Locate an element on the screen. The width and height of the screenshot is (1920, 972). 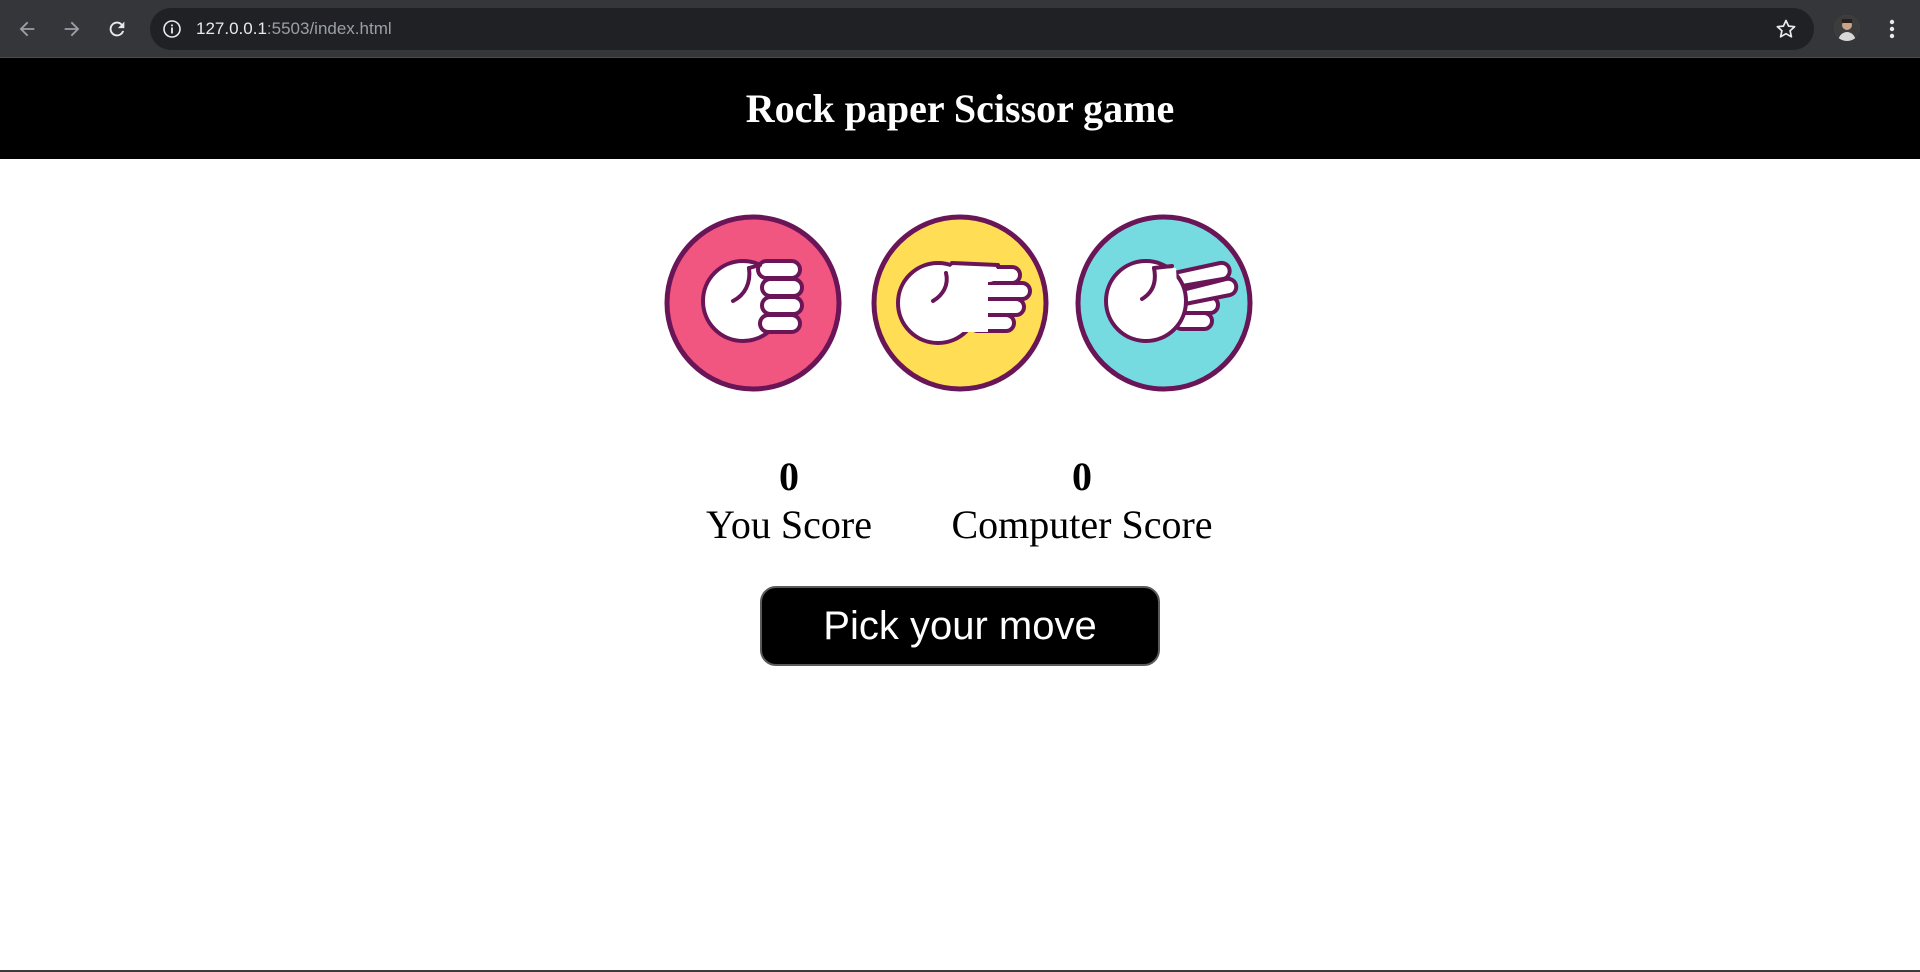
browser-toolbar: 127.0.0.1:5503/index.html is located at coordinates (960, 29).